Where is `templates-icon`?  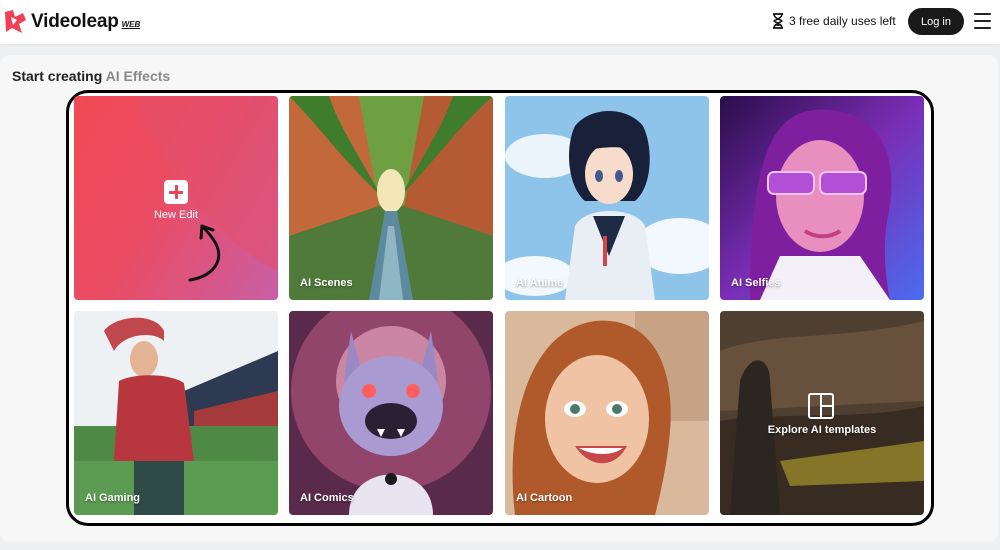
templates-icon is located at coordinates (821, 406).